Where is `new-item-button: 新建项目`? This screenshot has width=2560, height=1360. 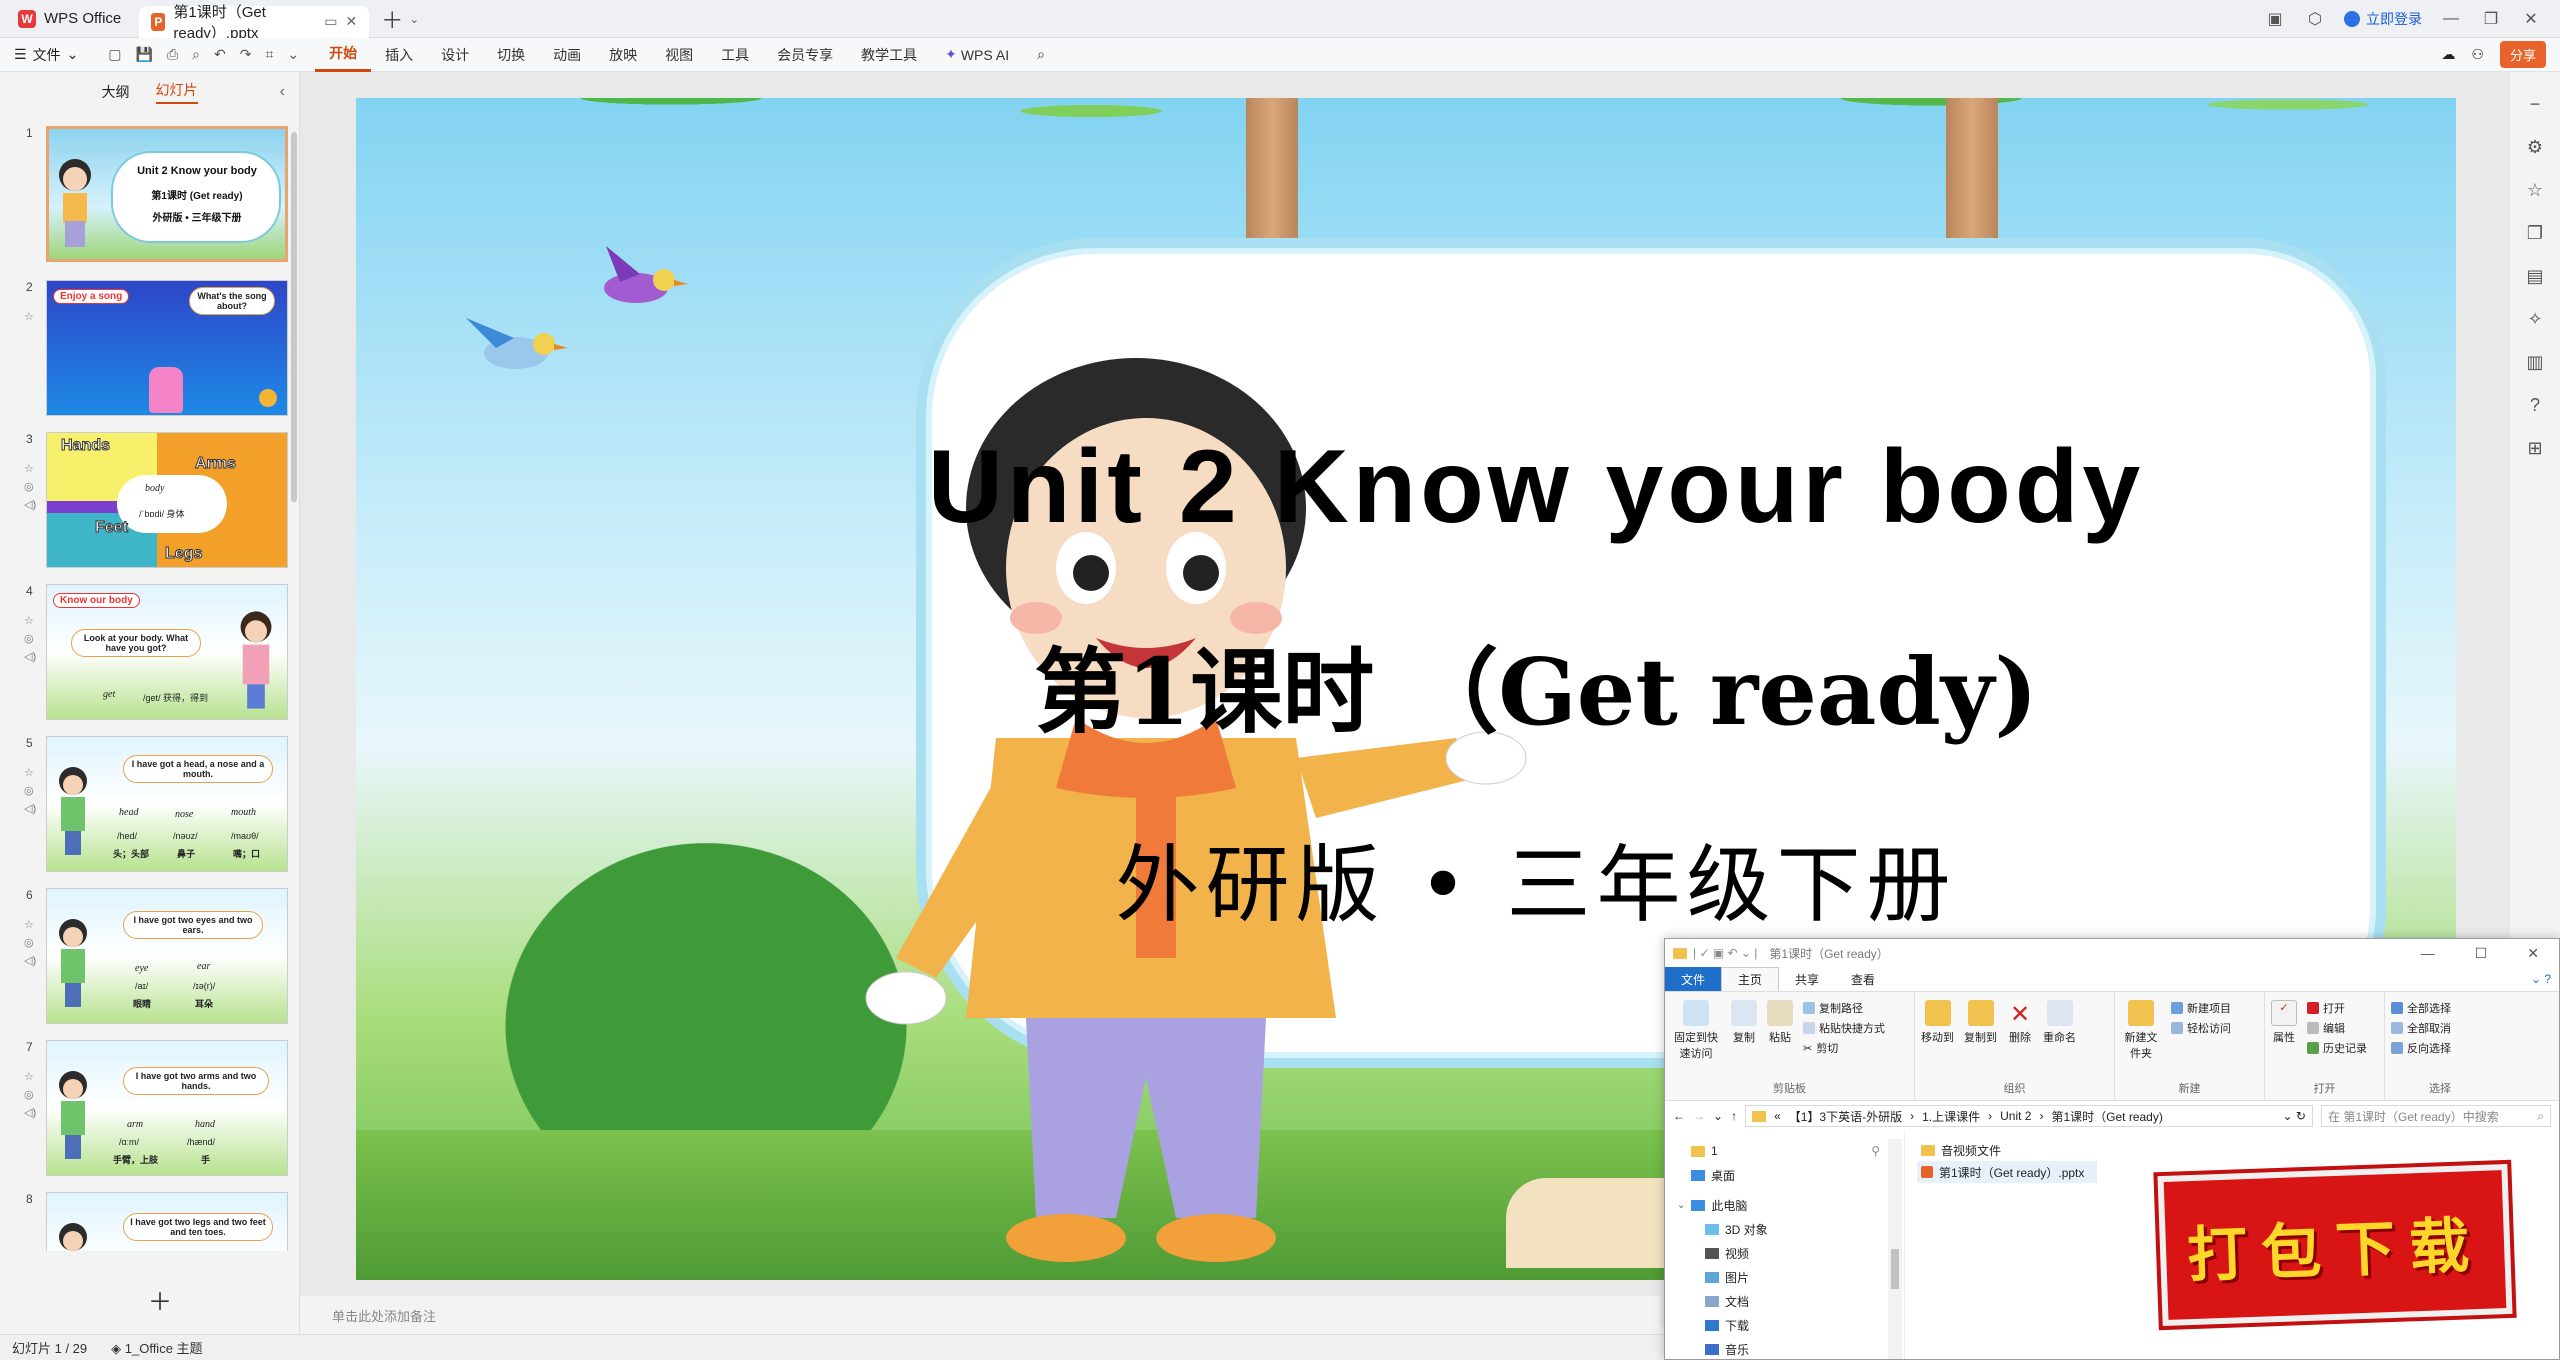 new-item-button: 新建项目 is located at coordinates (2201, 1008).